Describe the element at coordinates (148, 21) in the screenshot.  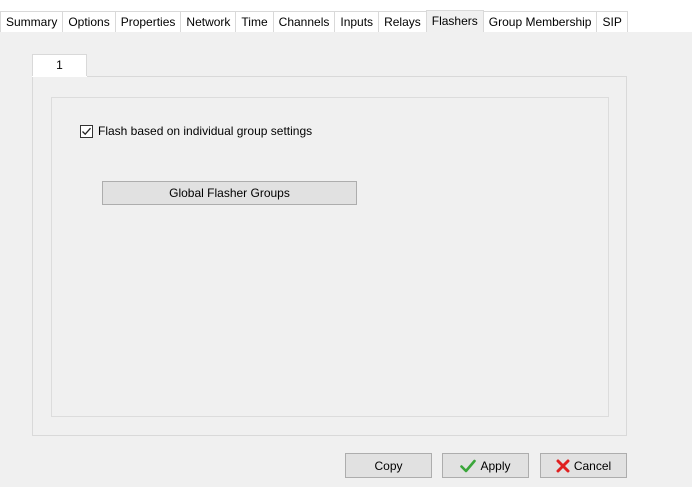
I see `tab-properties: Properties` at that location.